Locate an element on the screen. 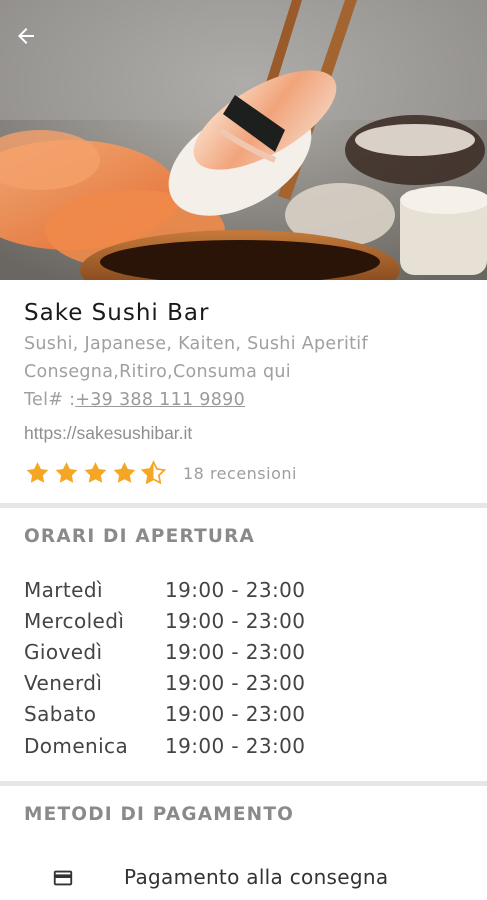  hours-day: Venerdì is located at coordinates (63, 683).